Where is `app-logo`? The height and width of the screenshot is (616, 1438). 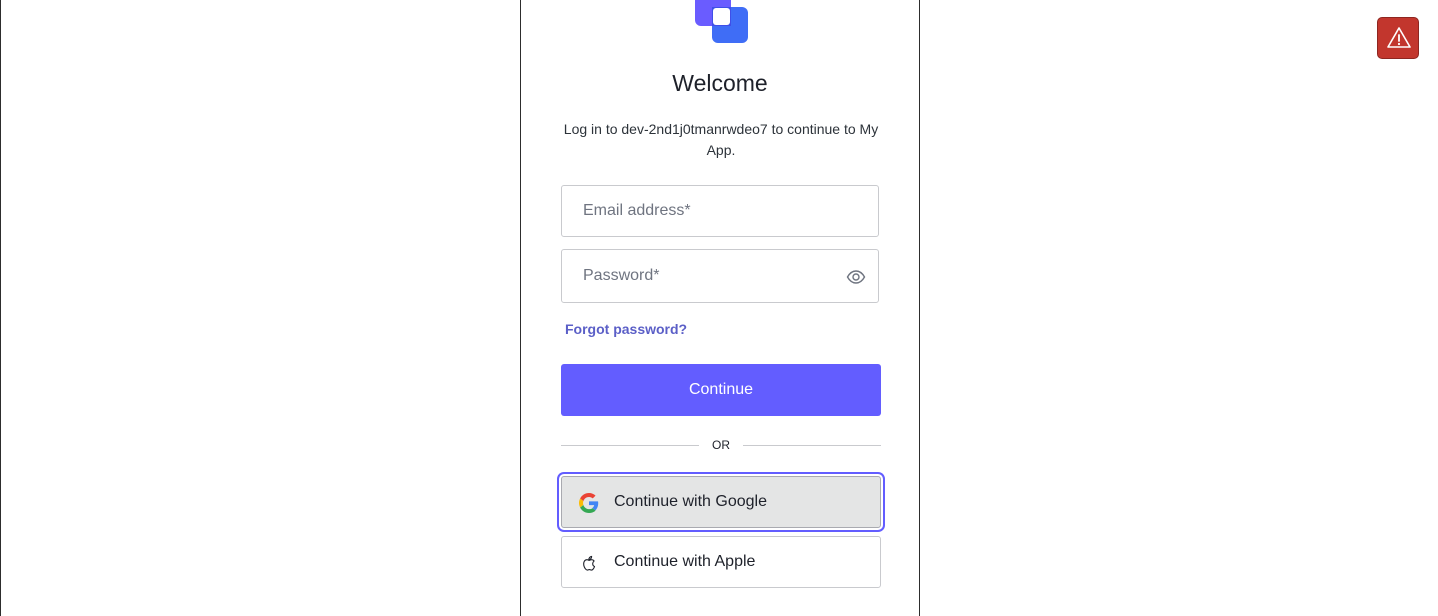 app-logo is located at coordinates (722, 22).